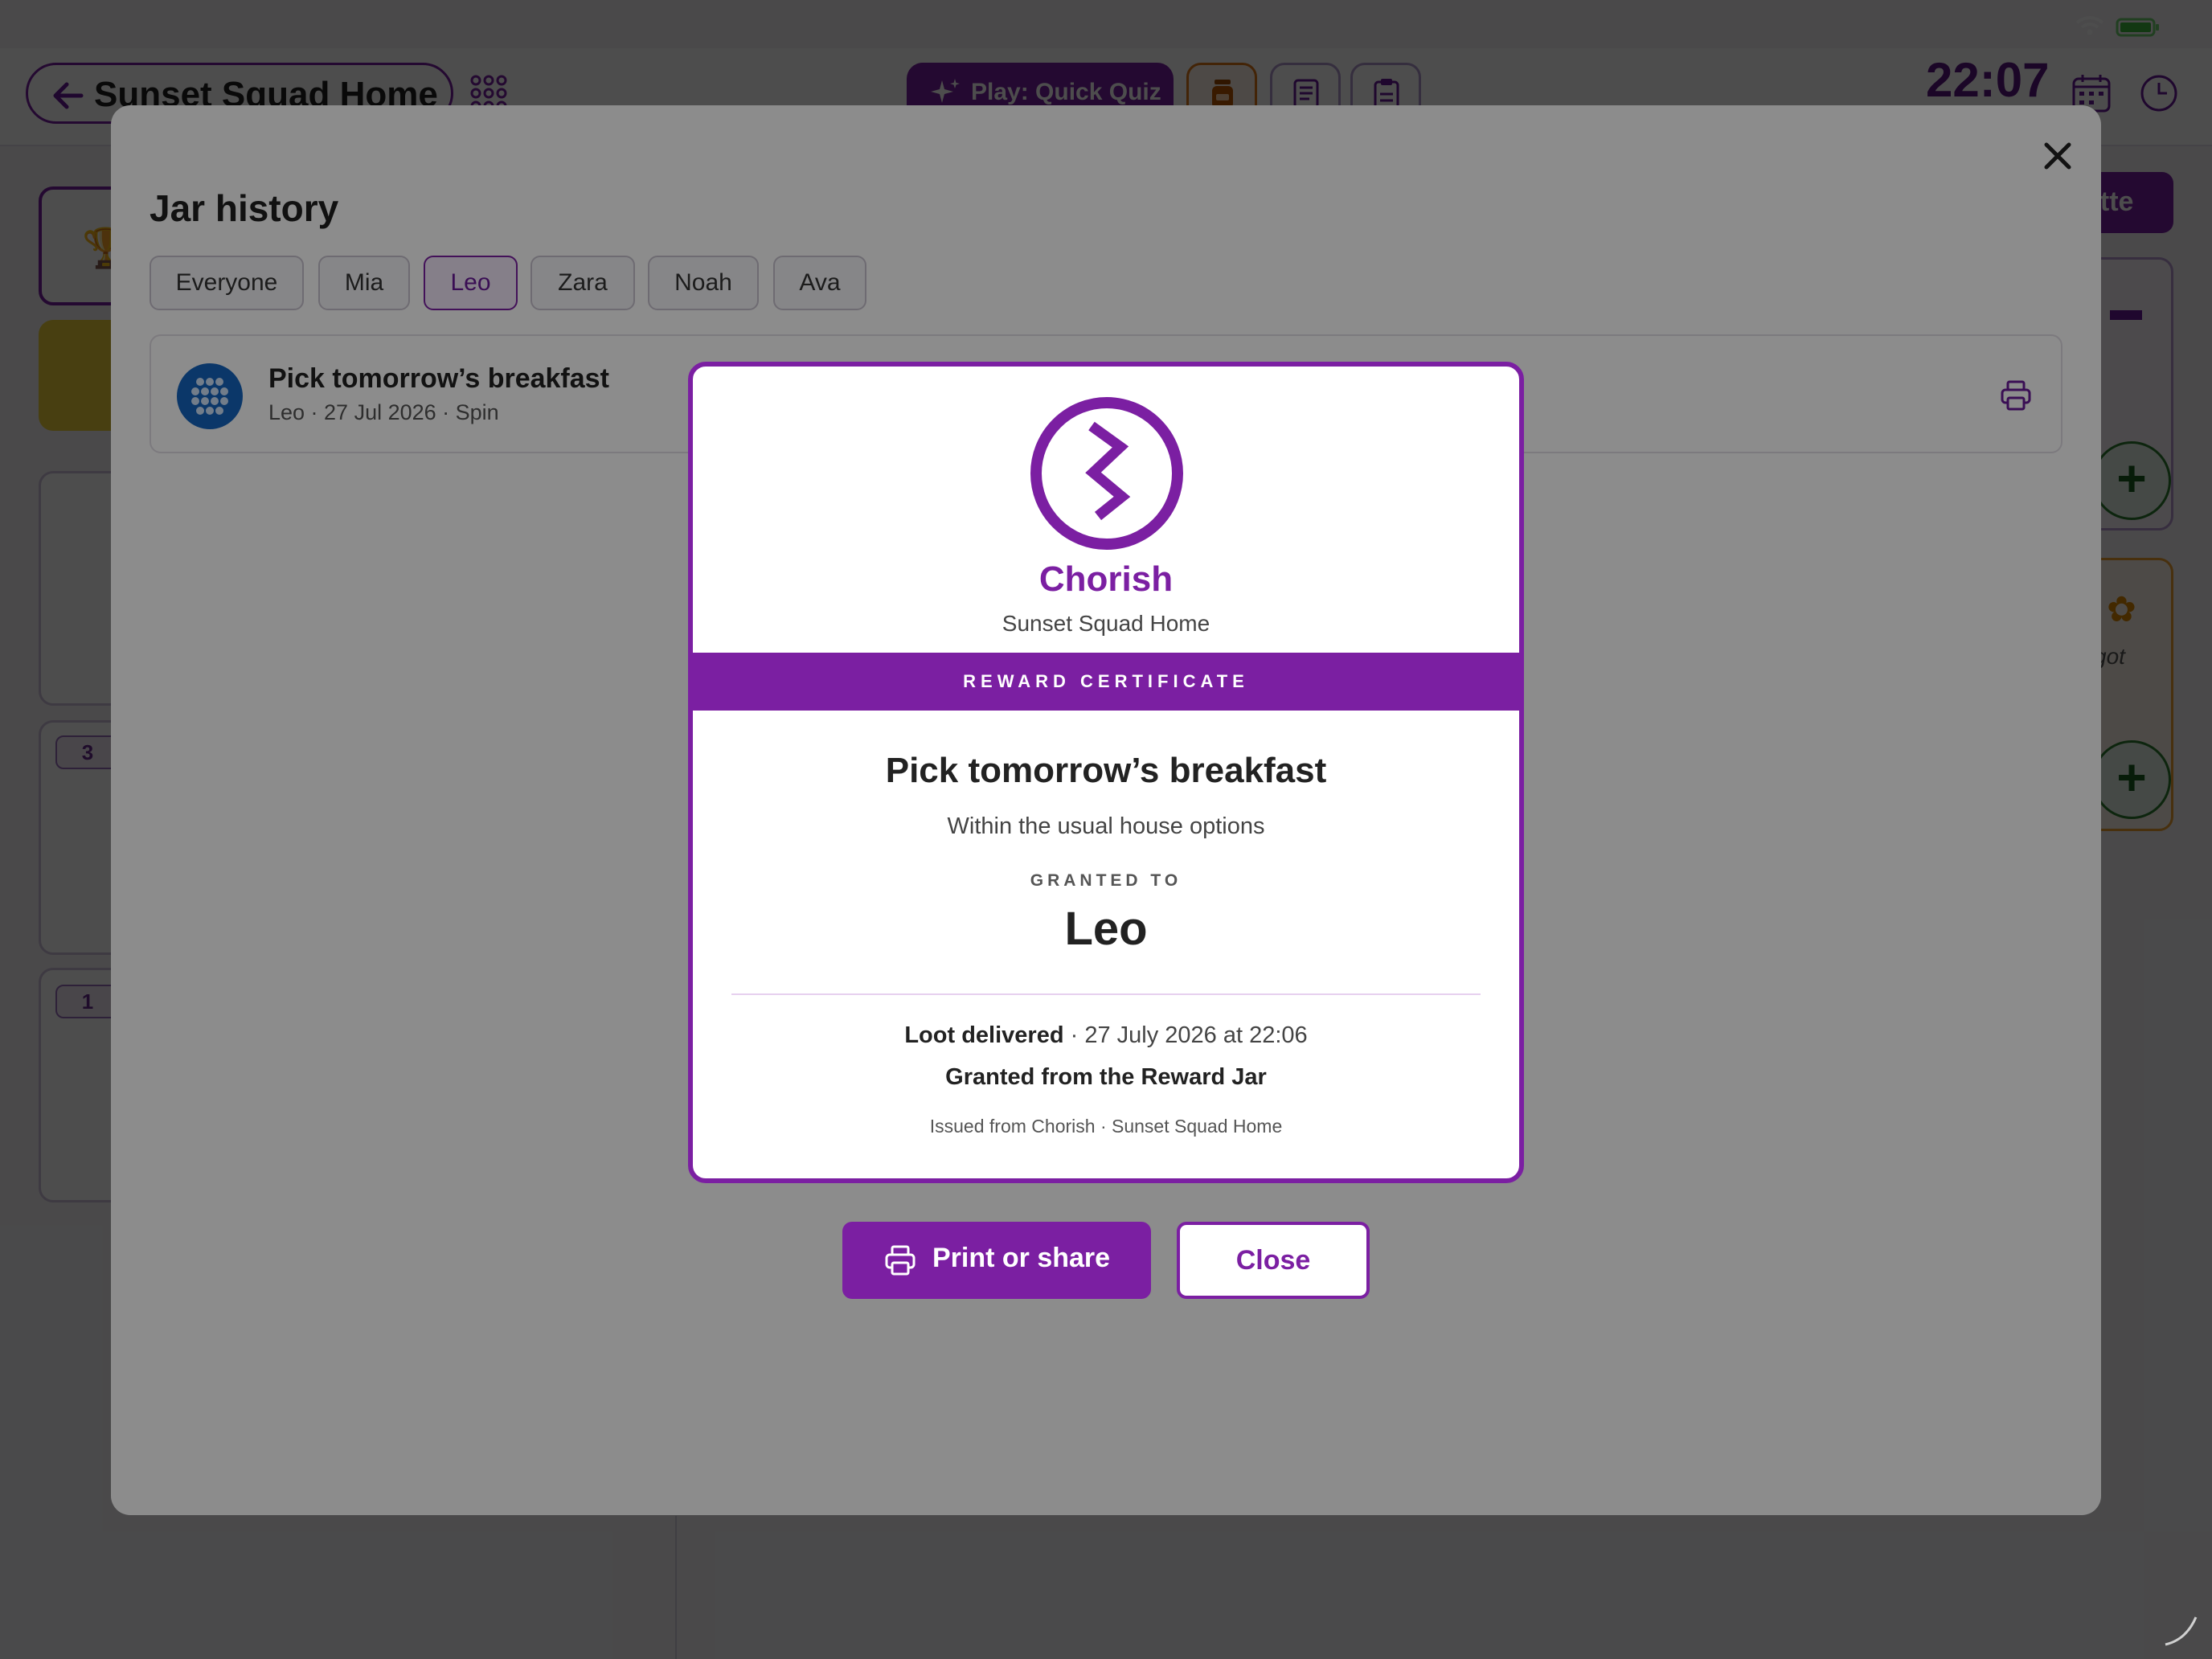 This screenshot has width=2212, height=1659. What do you see at coordinates (1106, 579) in the screenshot?
I see `brand-name: Chorish` at bounding box center [1106, 579].